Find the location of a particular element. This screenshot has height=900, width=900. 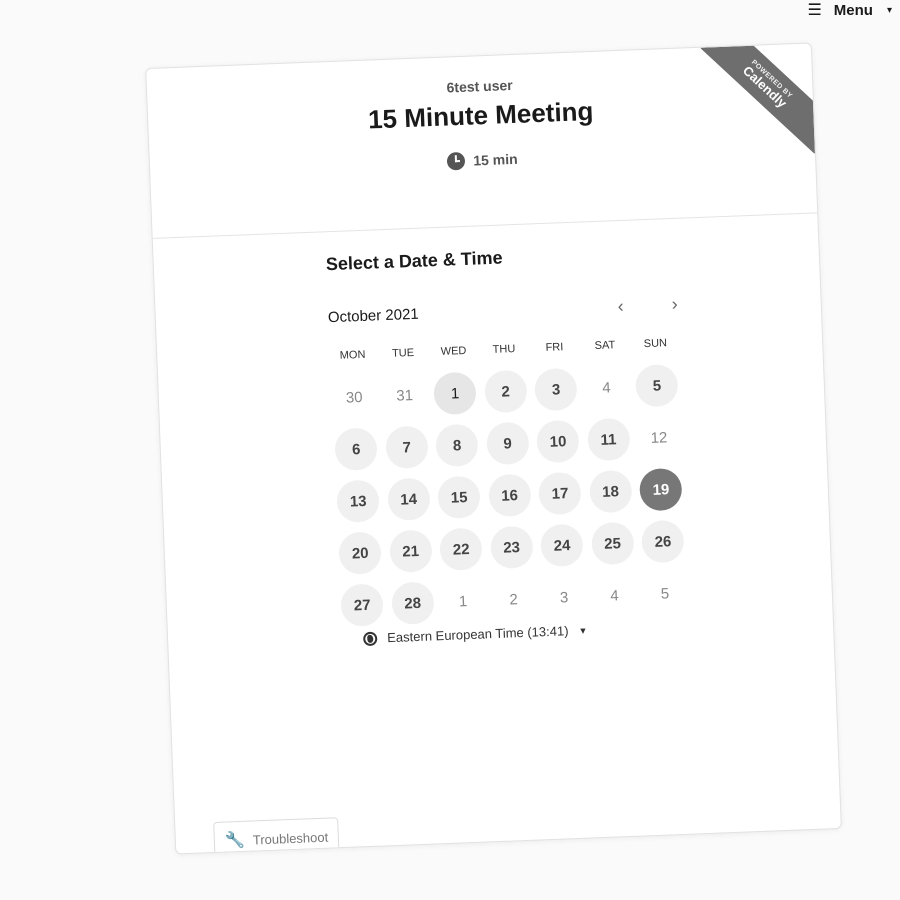

calendar-day: 22 is located at coordinates (461, 549).